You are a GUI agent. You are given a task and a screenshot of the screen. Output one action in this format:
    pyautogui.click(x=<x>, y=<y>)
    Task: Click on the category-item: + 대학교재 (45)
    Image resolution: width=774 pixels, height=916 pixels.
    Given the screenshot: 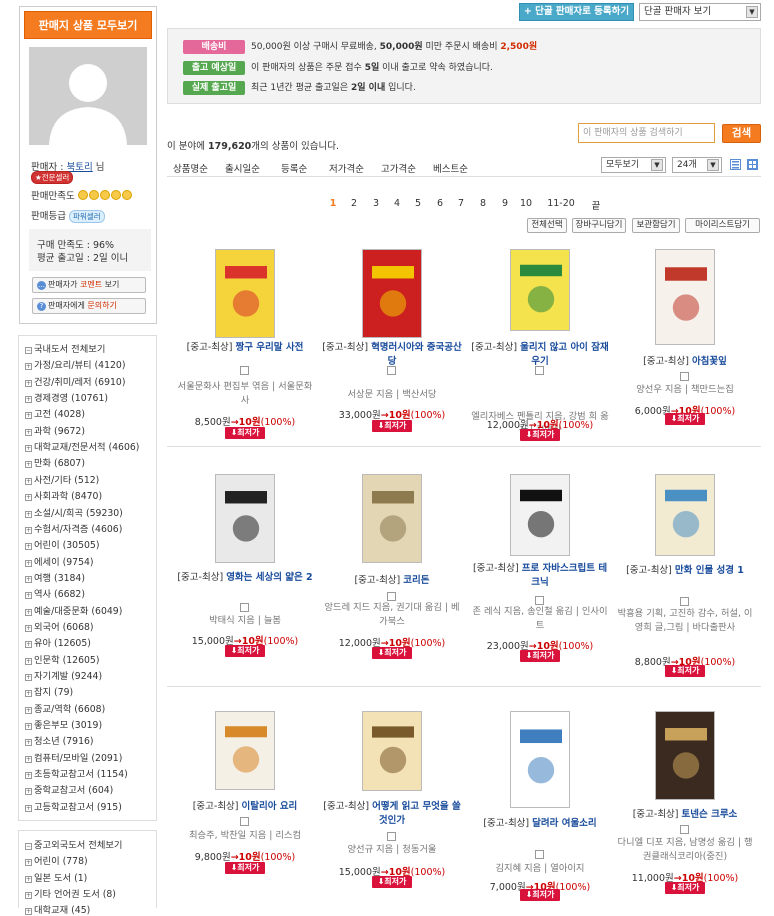 What is the action you would take?
    pyautogui.click(x=57, y=909)
    